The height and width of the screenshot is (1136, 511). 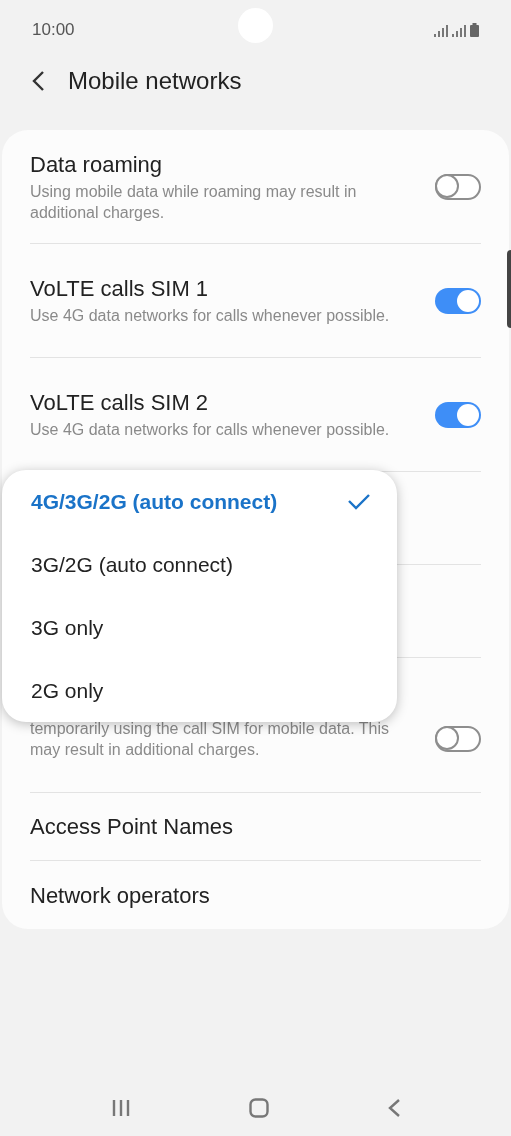 What do you see at coordinates (199, 690) in the screenshot?
I see `menu-option: 2G only` at bounding box center [199, 690].